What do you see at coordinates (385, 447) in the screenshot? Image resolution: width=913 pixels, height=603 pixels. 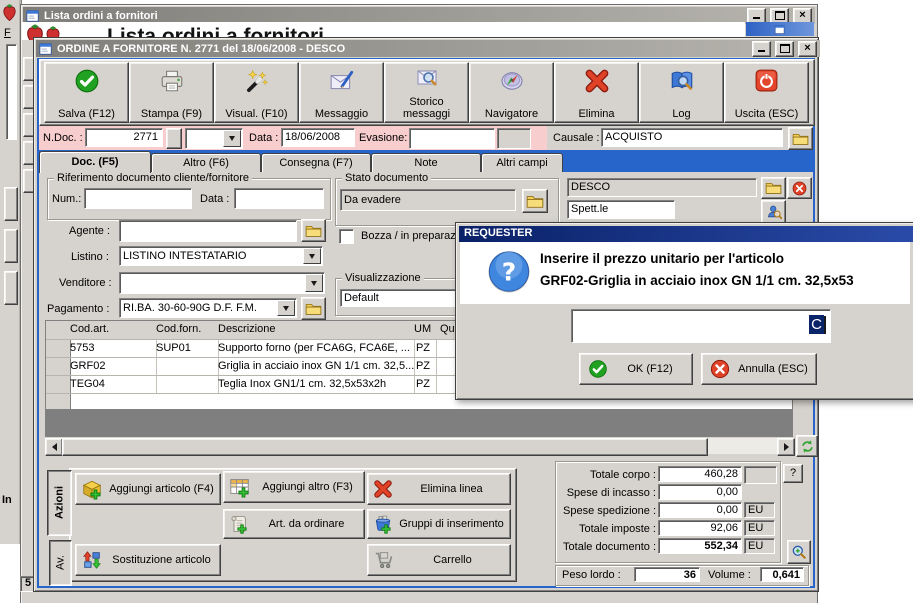 I see `scroll-thumb` at bounding box center [385, 447].